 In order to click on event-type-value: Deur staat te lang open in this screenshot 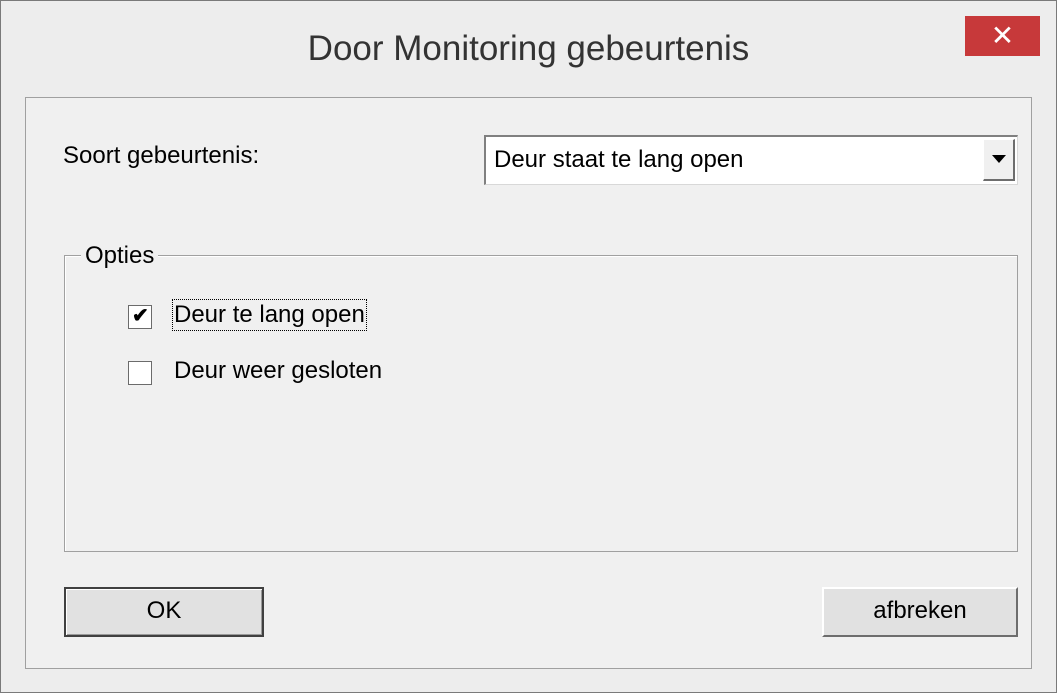, I will do `click(619, 159)`.